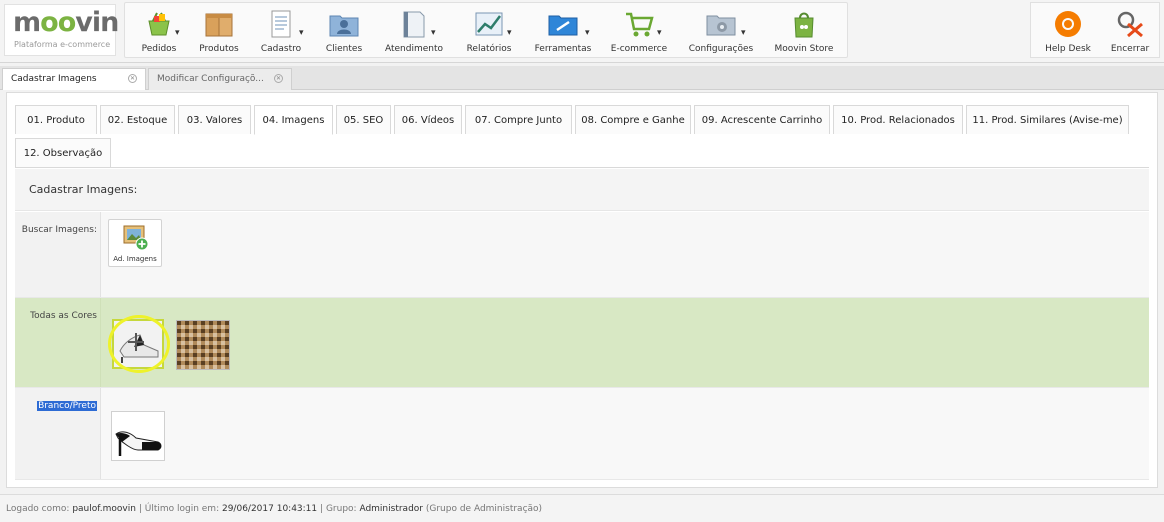  What do you see at coordinates (489, 24) in the screenshot?
I see `report-chart-icon` at bounding box center [489, 24].